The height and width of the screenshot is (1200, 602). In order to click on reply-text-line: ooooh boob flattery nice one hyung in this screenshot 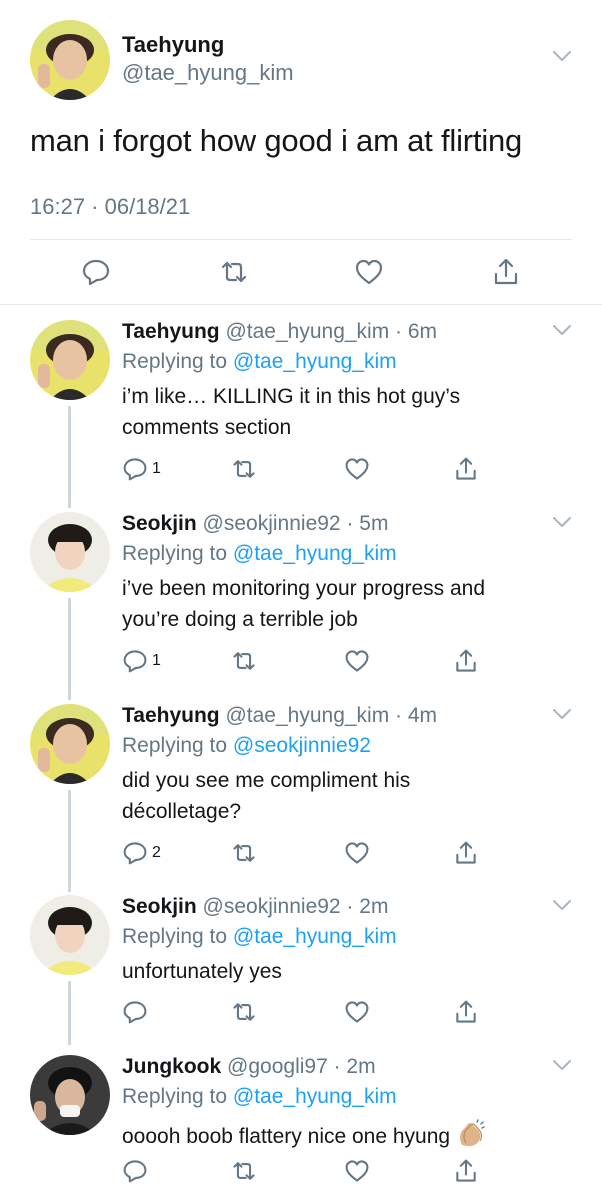, I will do `click(286, 1136)`.